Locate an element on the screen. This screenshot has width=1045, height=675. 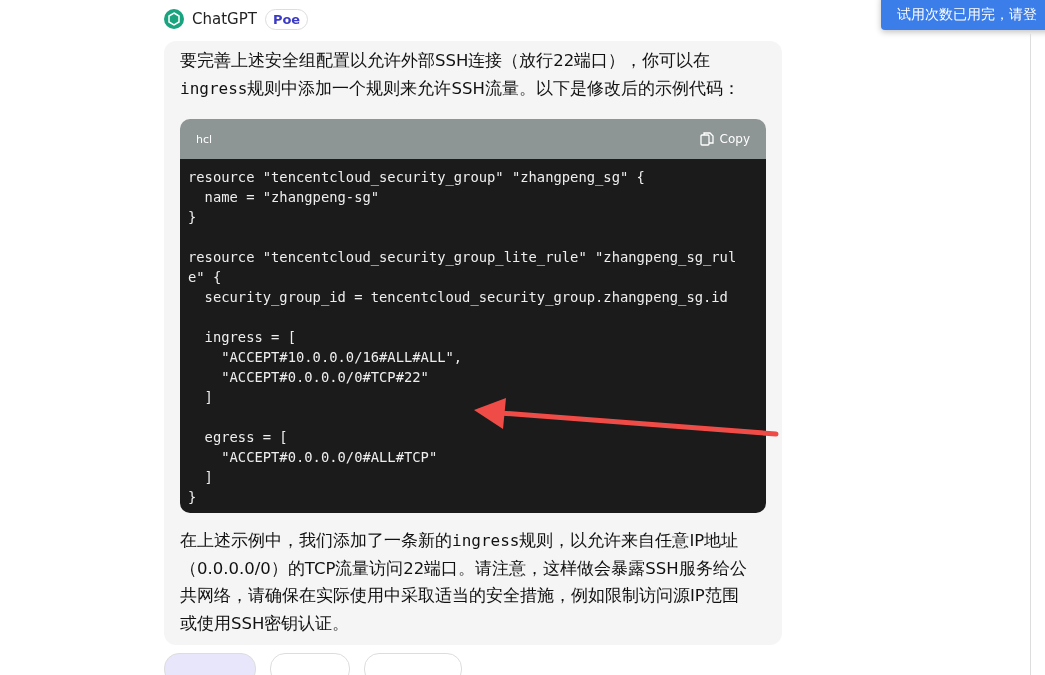
intro-paragraph: 要完善上述安全组配置以允许外部SSH连接（放行22端口），你可以在 ingress规则中添加一个规则来允许SSH流量。以下是修改后的示例代码： is located at coordinates (460, 75).